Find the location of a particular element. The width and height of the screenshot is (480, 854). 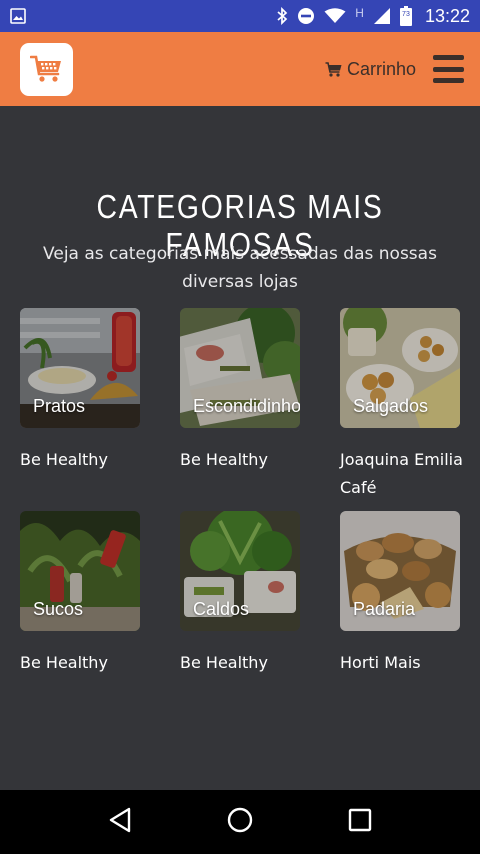

network-type-label: H is located at coordinates (359, 13).